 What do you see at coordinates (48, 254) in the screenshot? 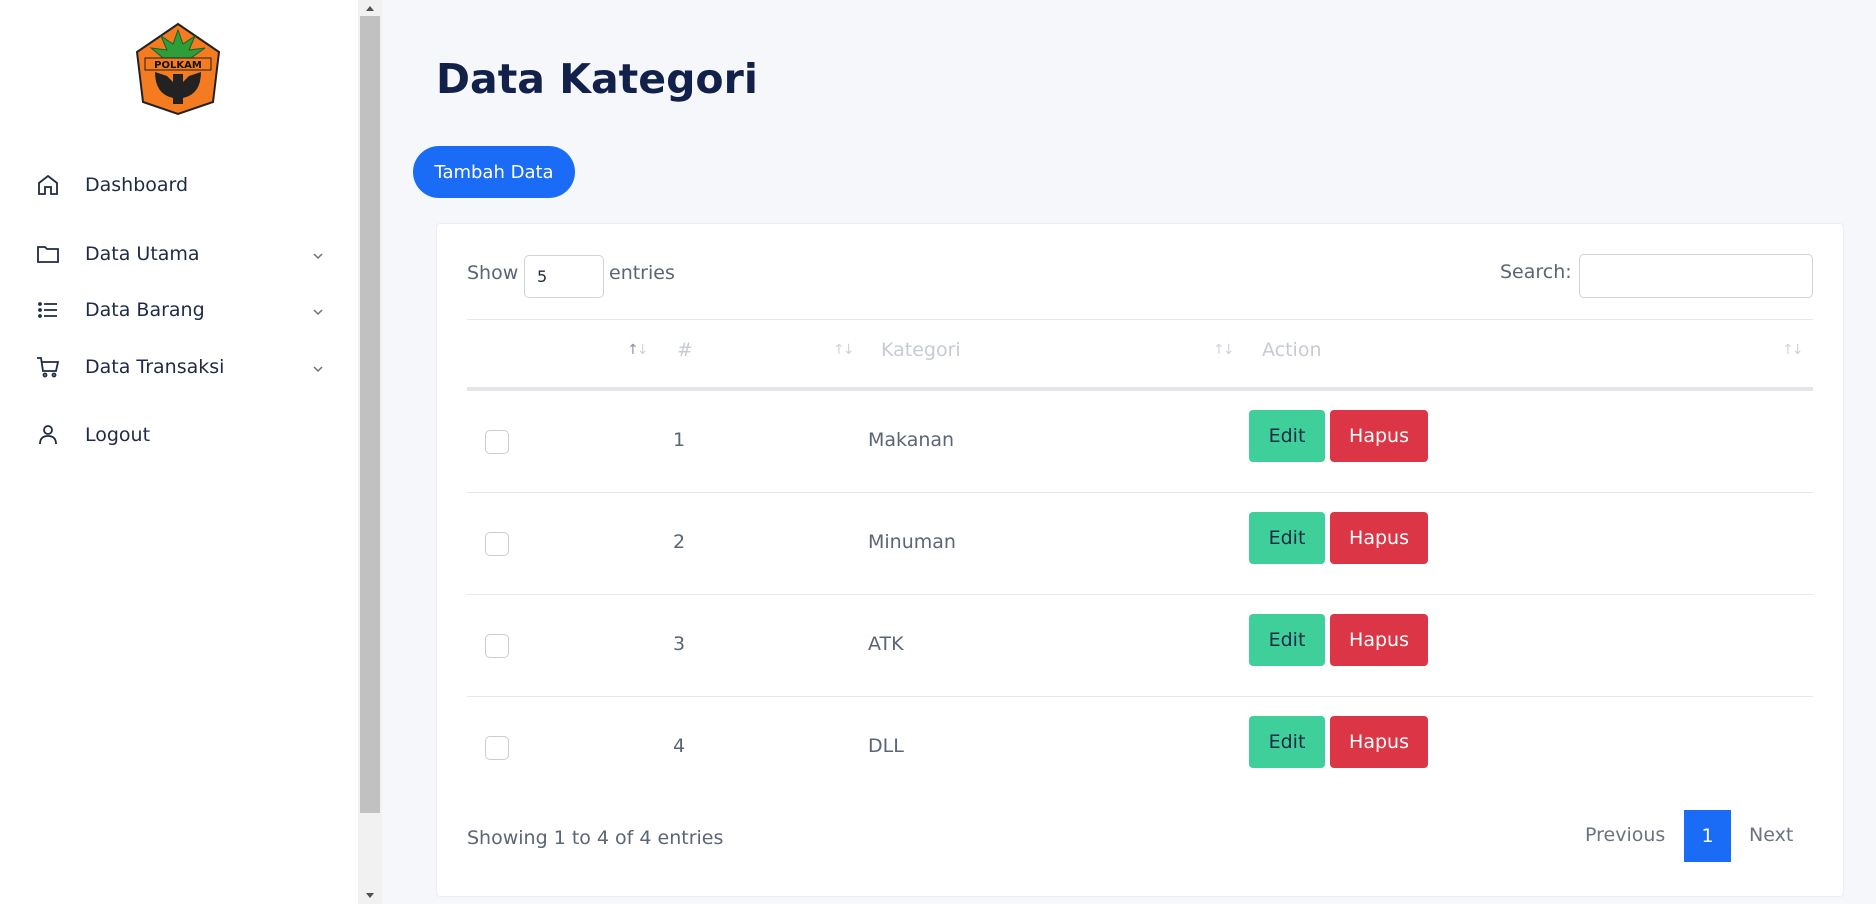
I see `folder-icon` at bounding box center [48, 254].